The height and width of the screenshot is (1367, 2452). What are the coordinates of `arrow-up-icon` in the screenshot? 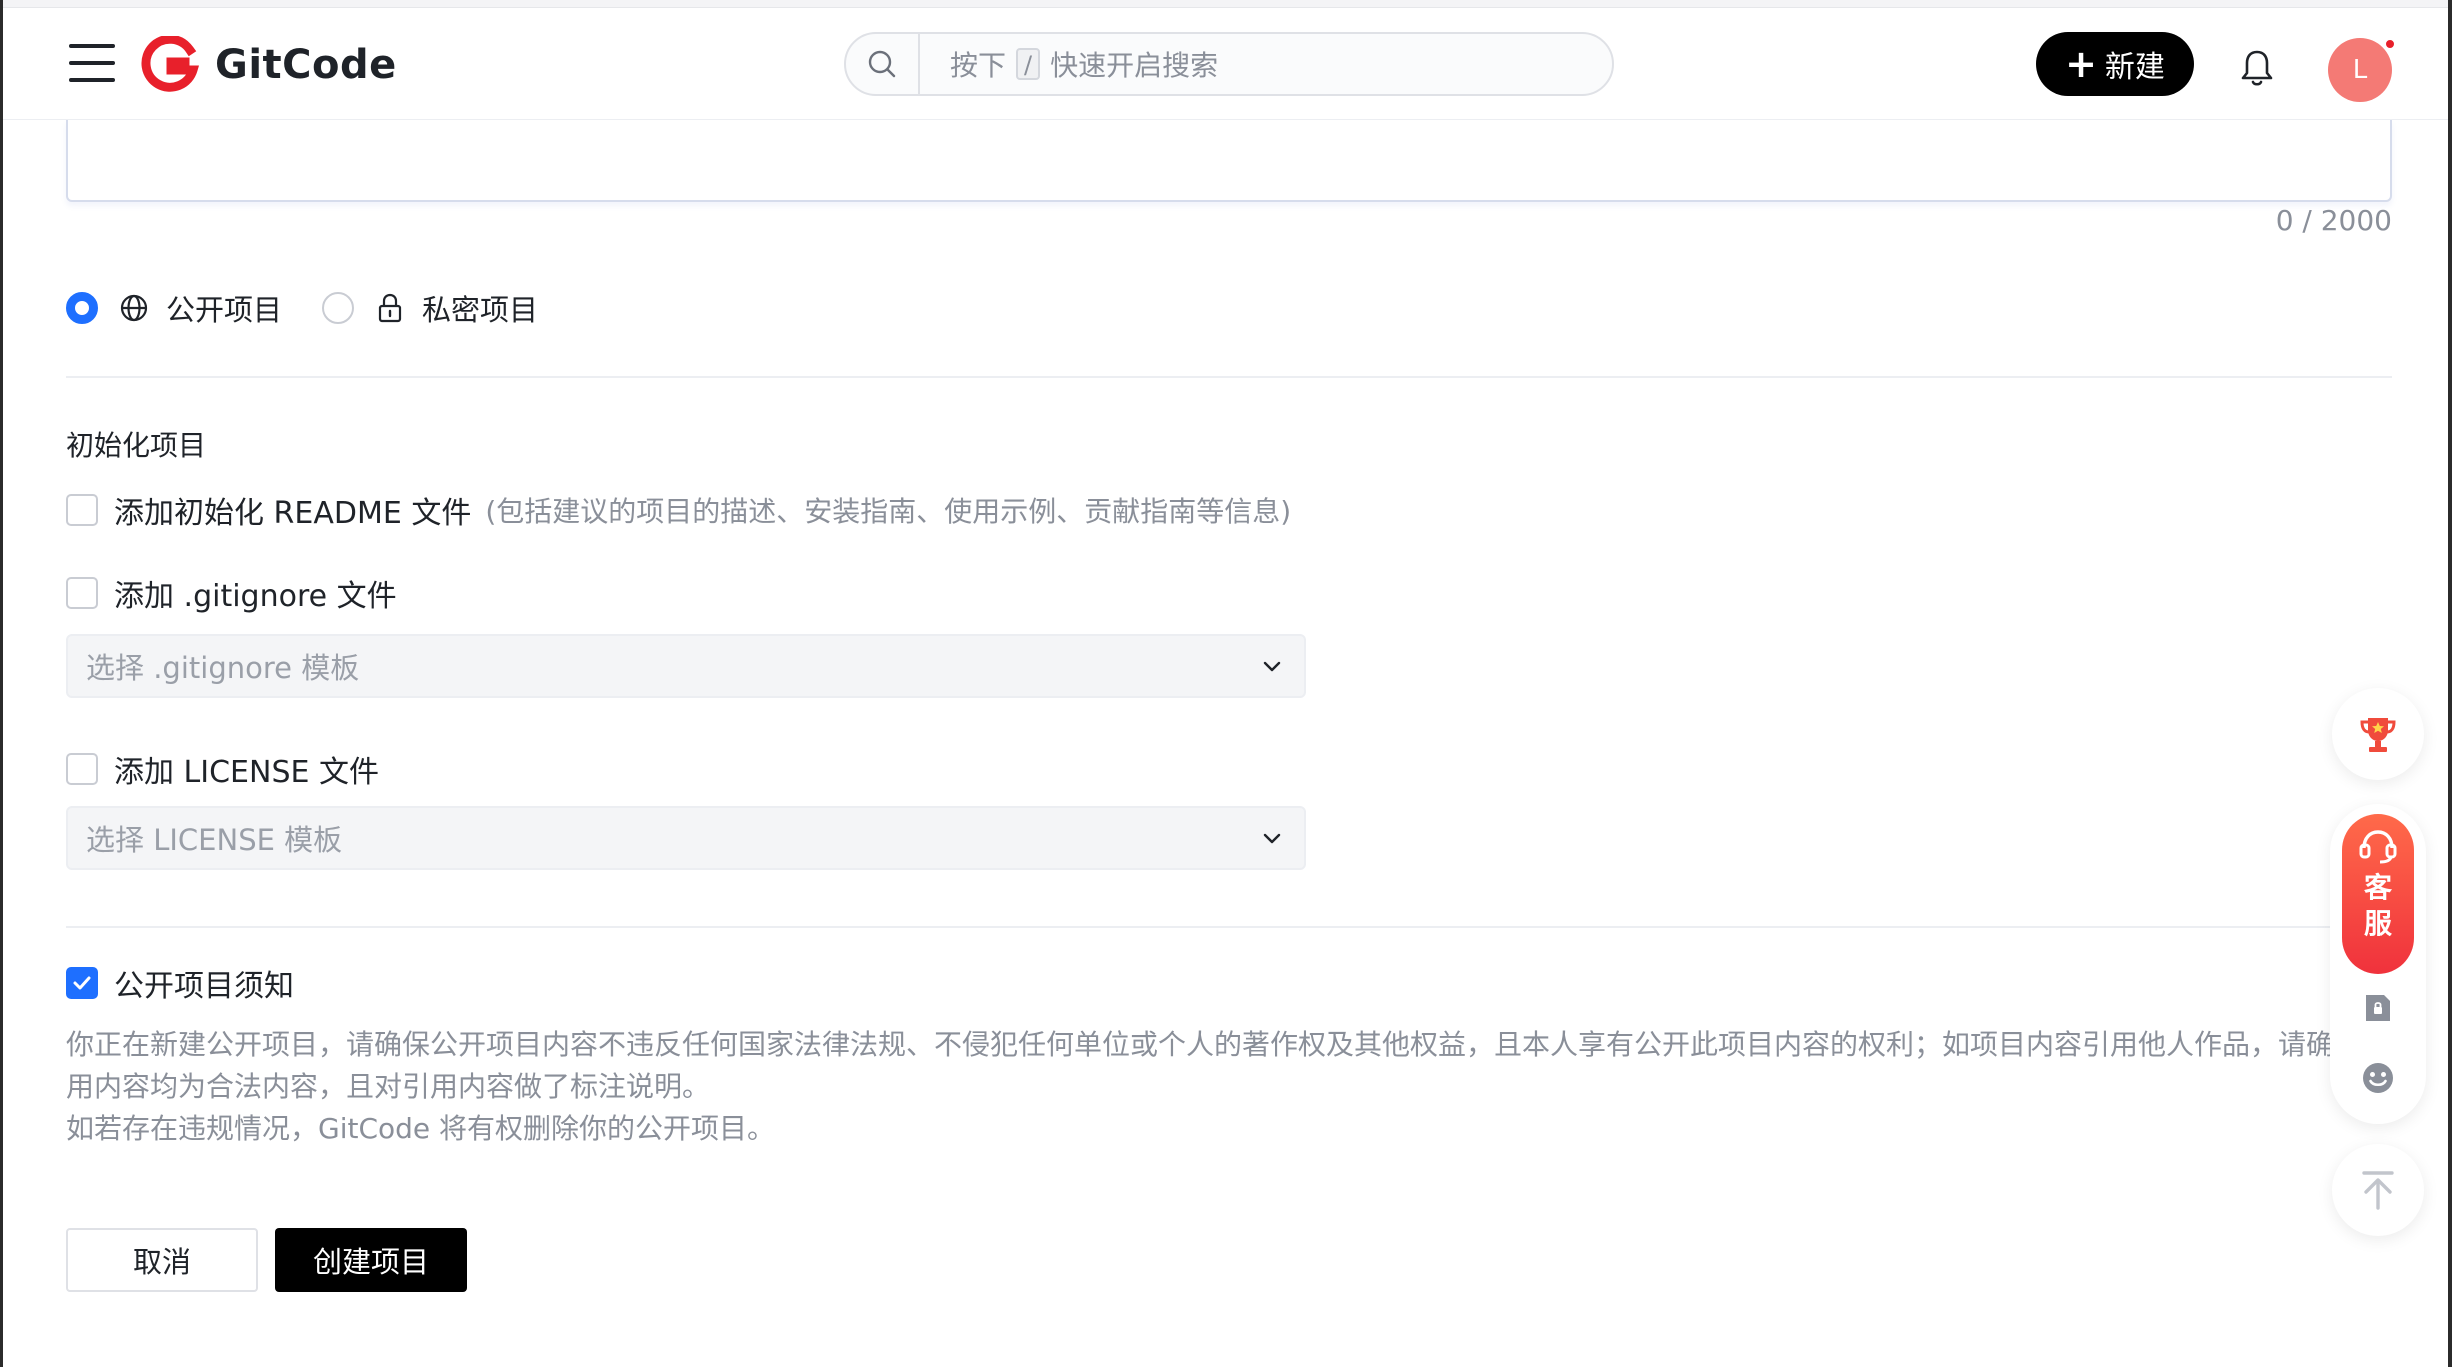 It's located at (2378, 1190).